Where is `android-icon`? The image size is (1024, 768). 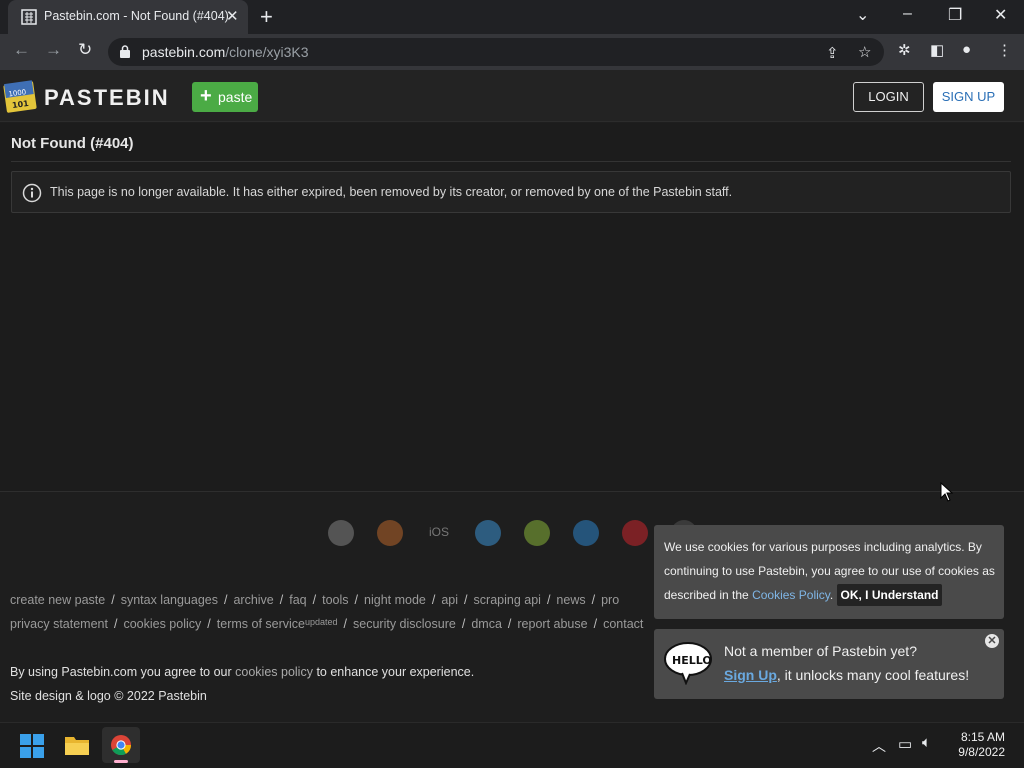 android-icon is located at coordinates (537, 533).